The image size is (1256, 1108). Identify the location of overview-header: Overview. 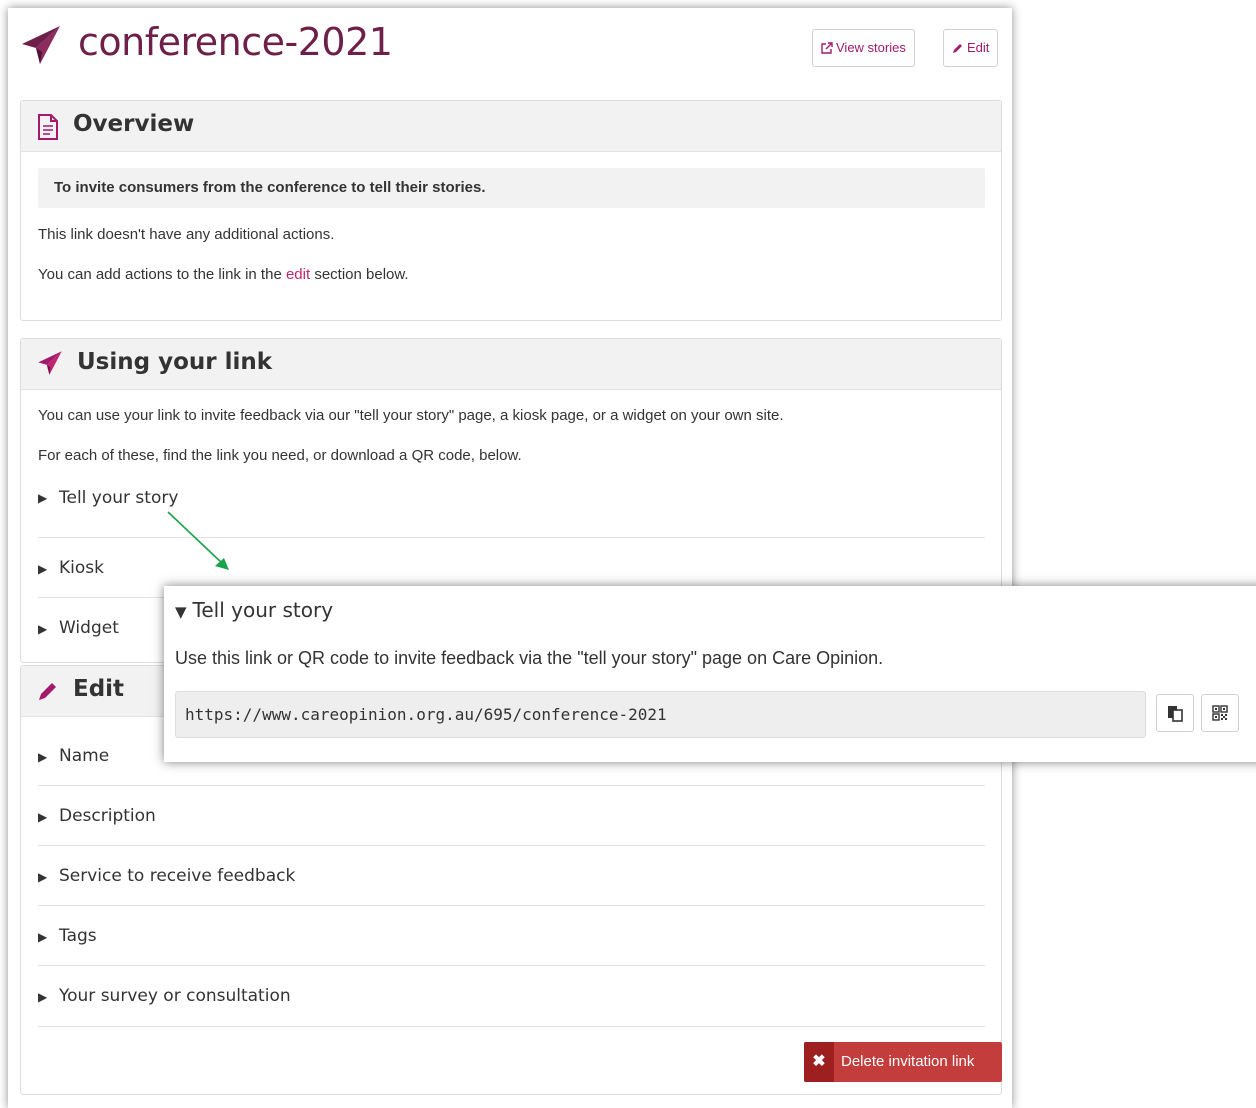
(511, 126).